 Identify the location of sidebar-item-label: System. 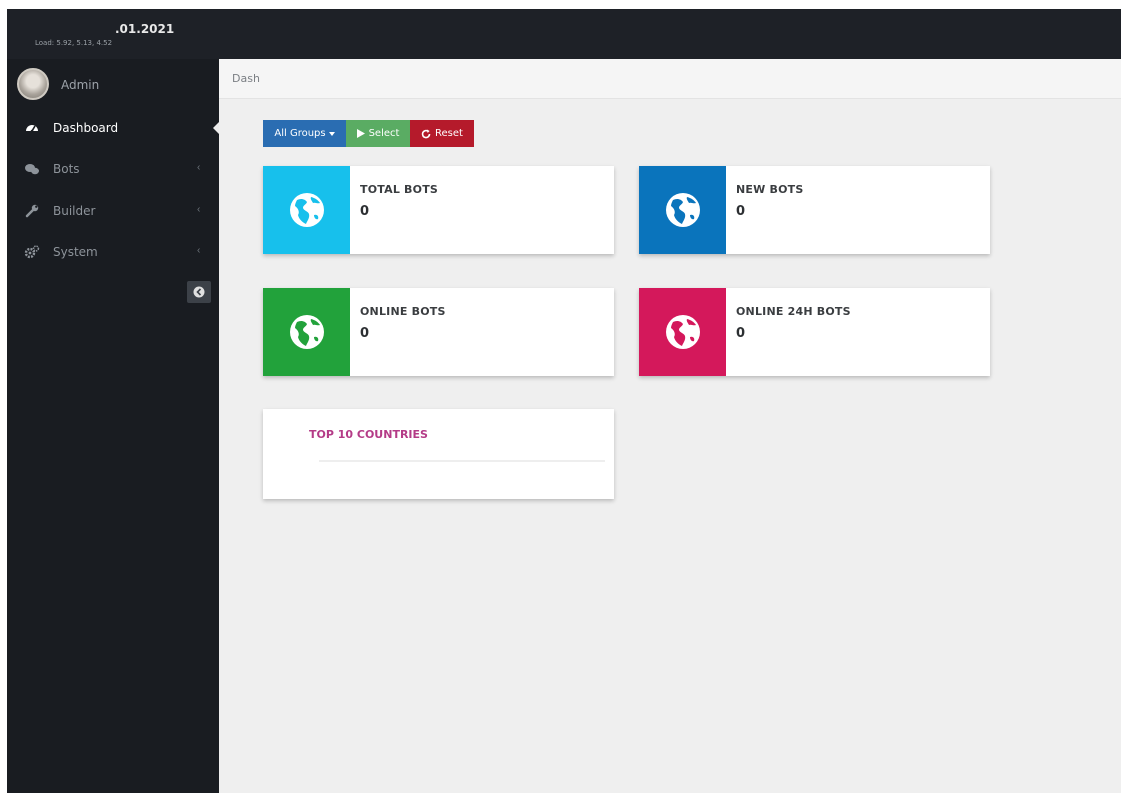
(75, 252).